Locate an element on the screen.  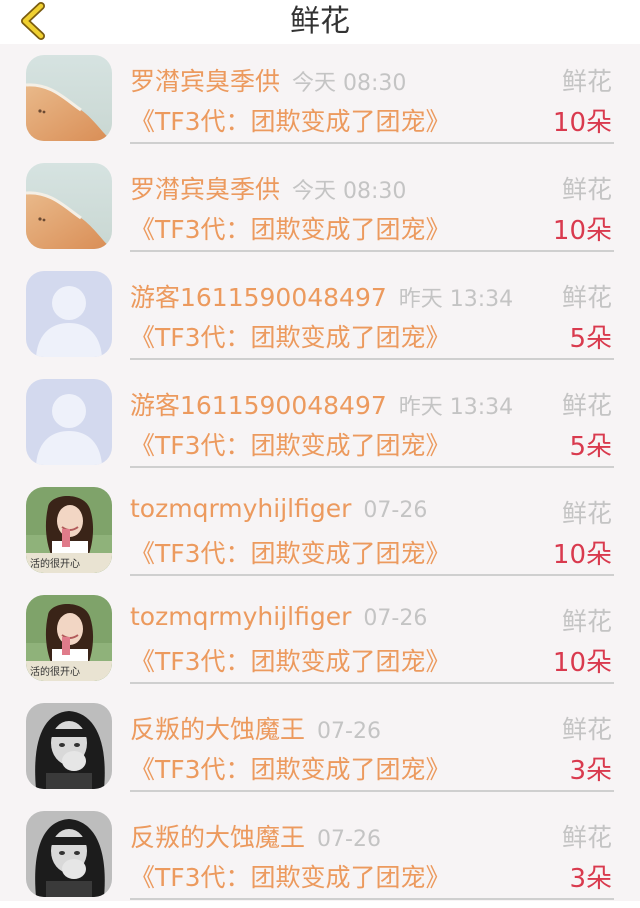
page-title: 鲜花 is located at coordinates (320, 21).